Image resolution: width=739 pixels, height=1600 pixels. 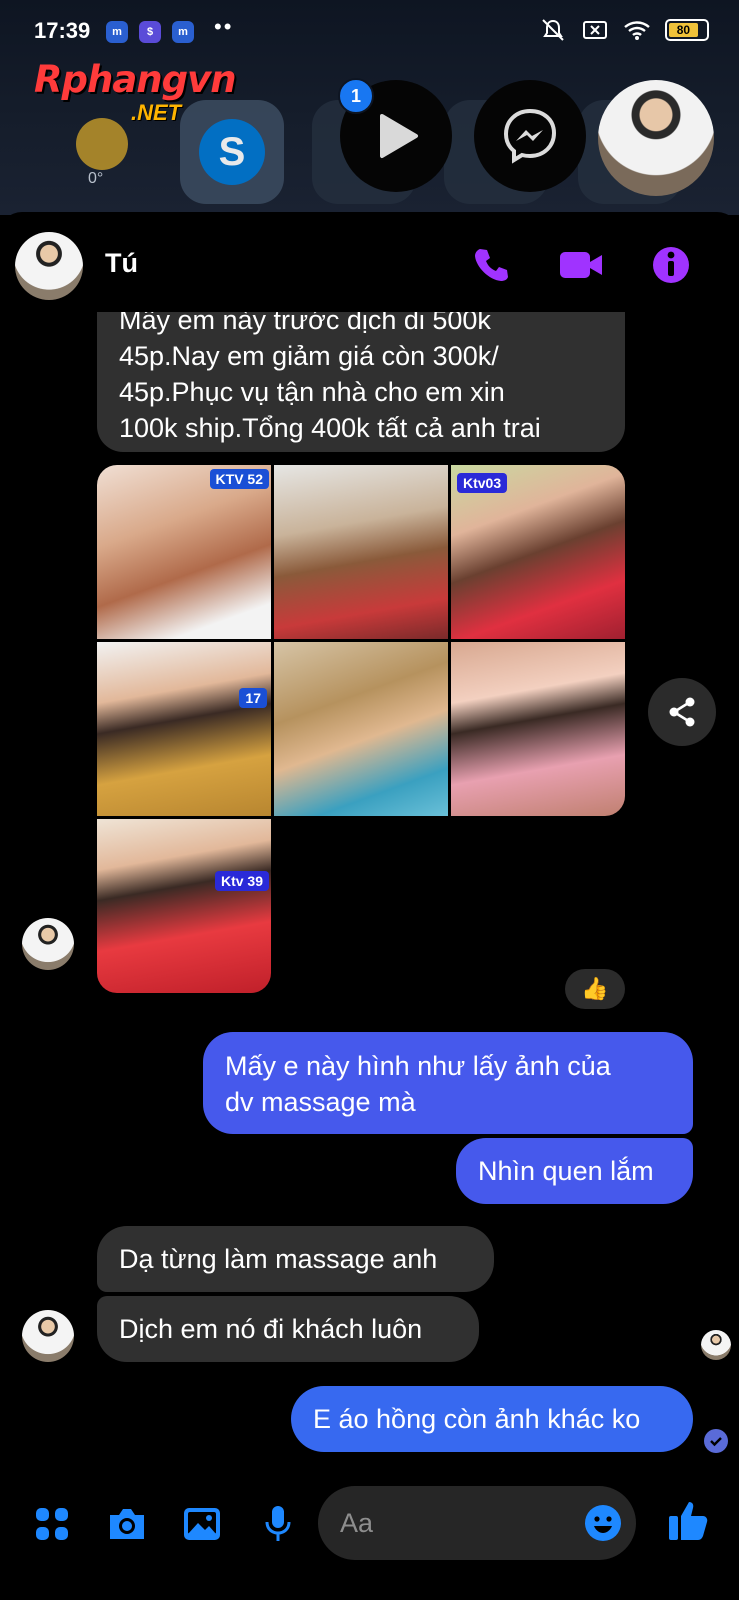 I want to click on phone-icon, so click(x=491, y=265).